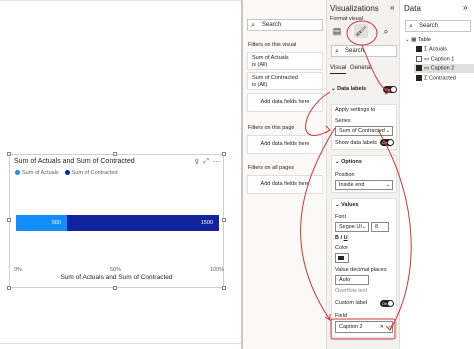 The image size is (474, 349). I want to click on format-visual-label: Format visual, so click(347, 19).